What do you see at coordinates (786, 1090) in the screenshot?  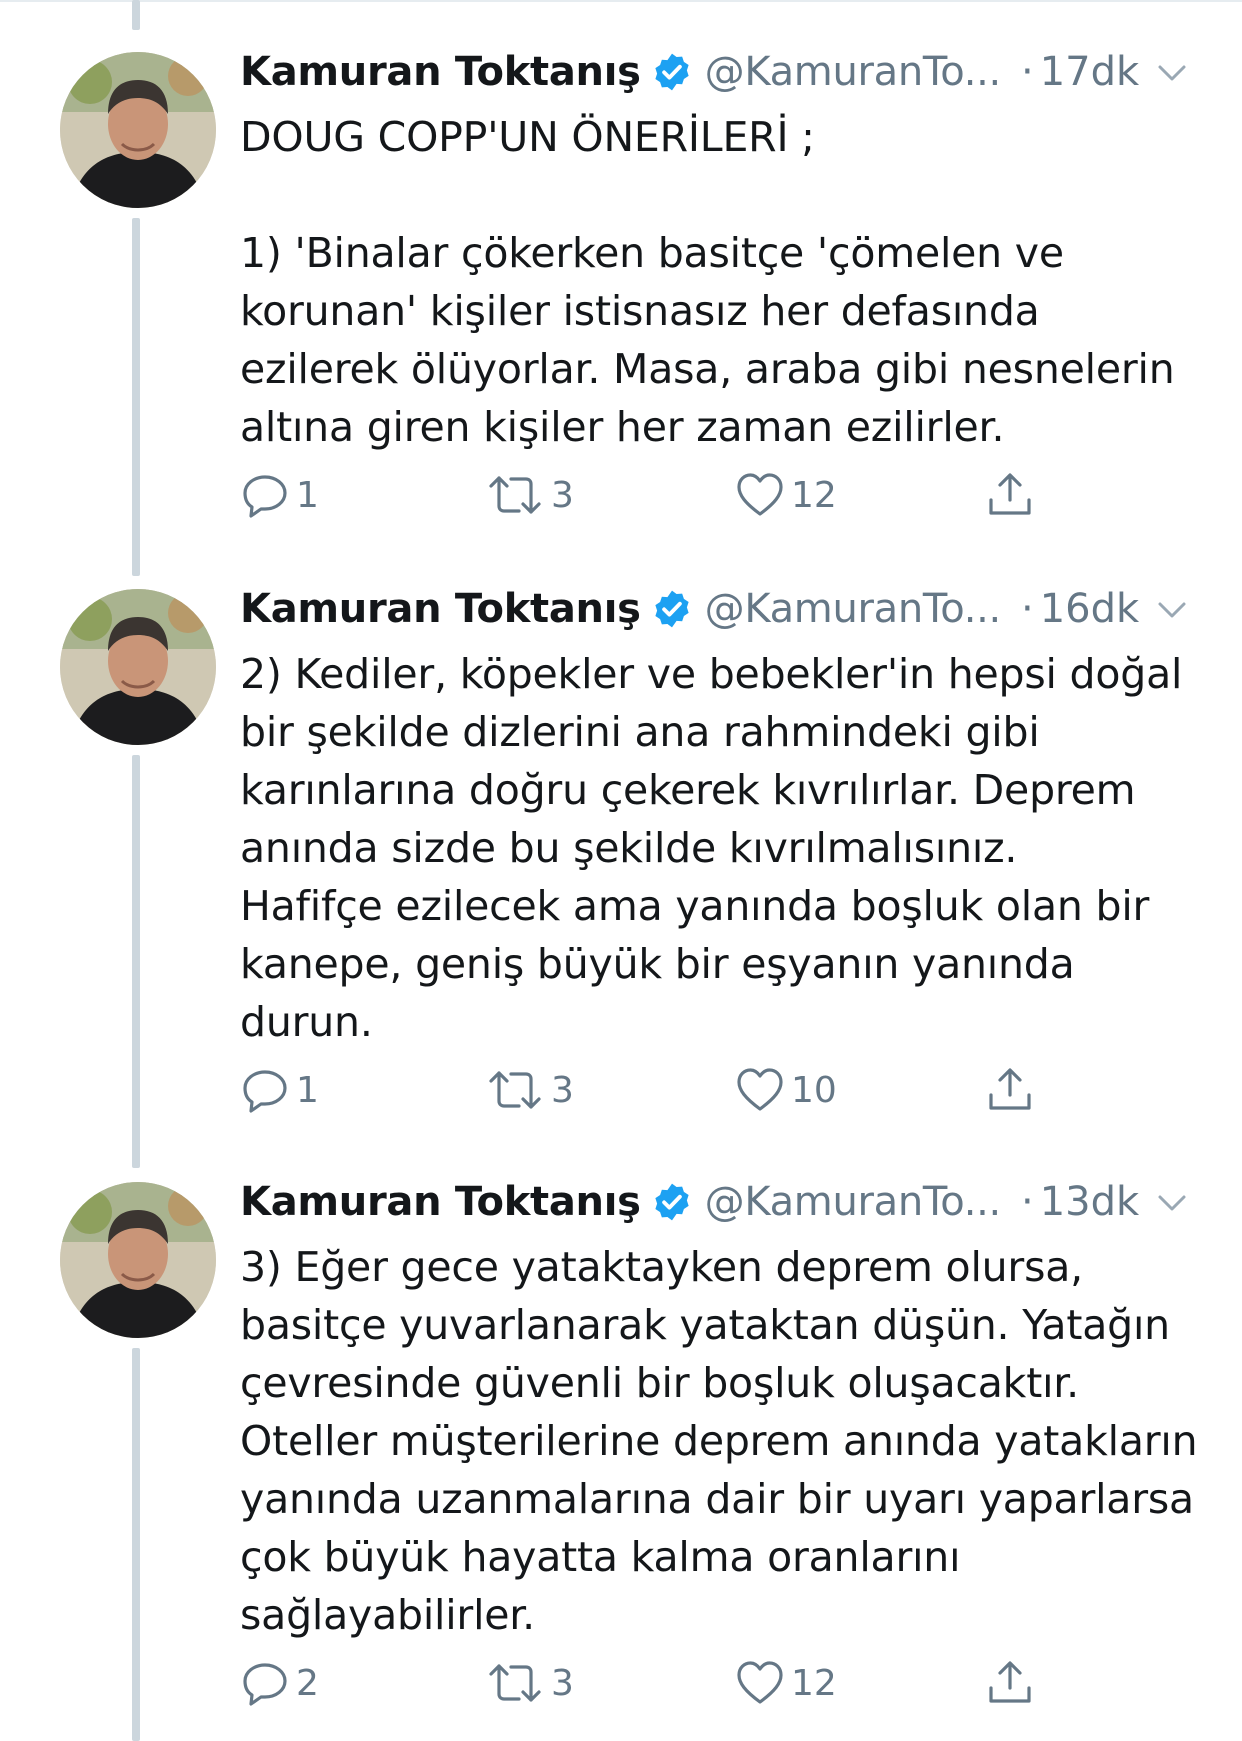 I see `like-button: 10` at bounding box center [786, 1090].